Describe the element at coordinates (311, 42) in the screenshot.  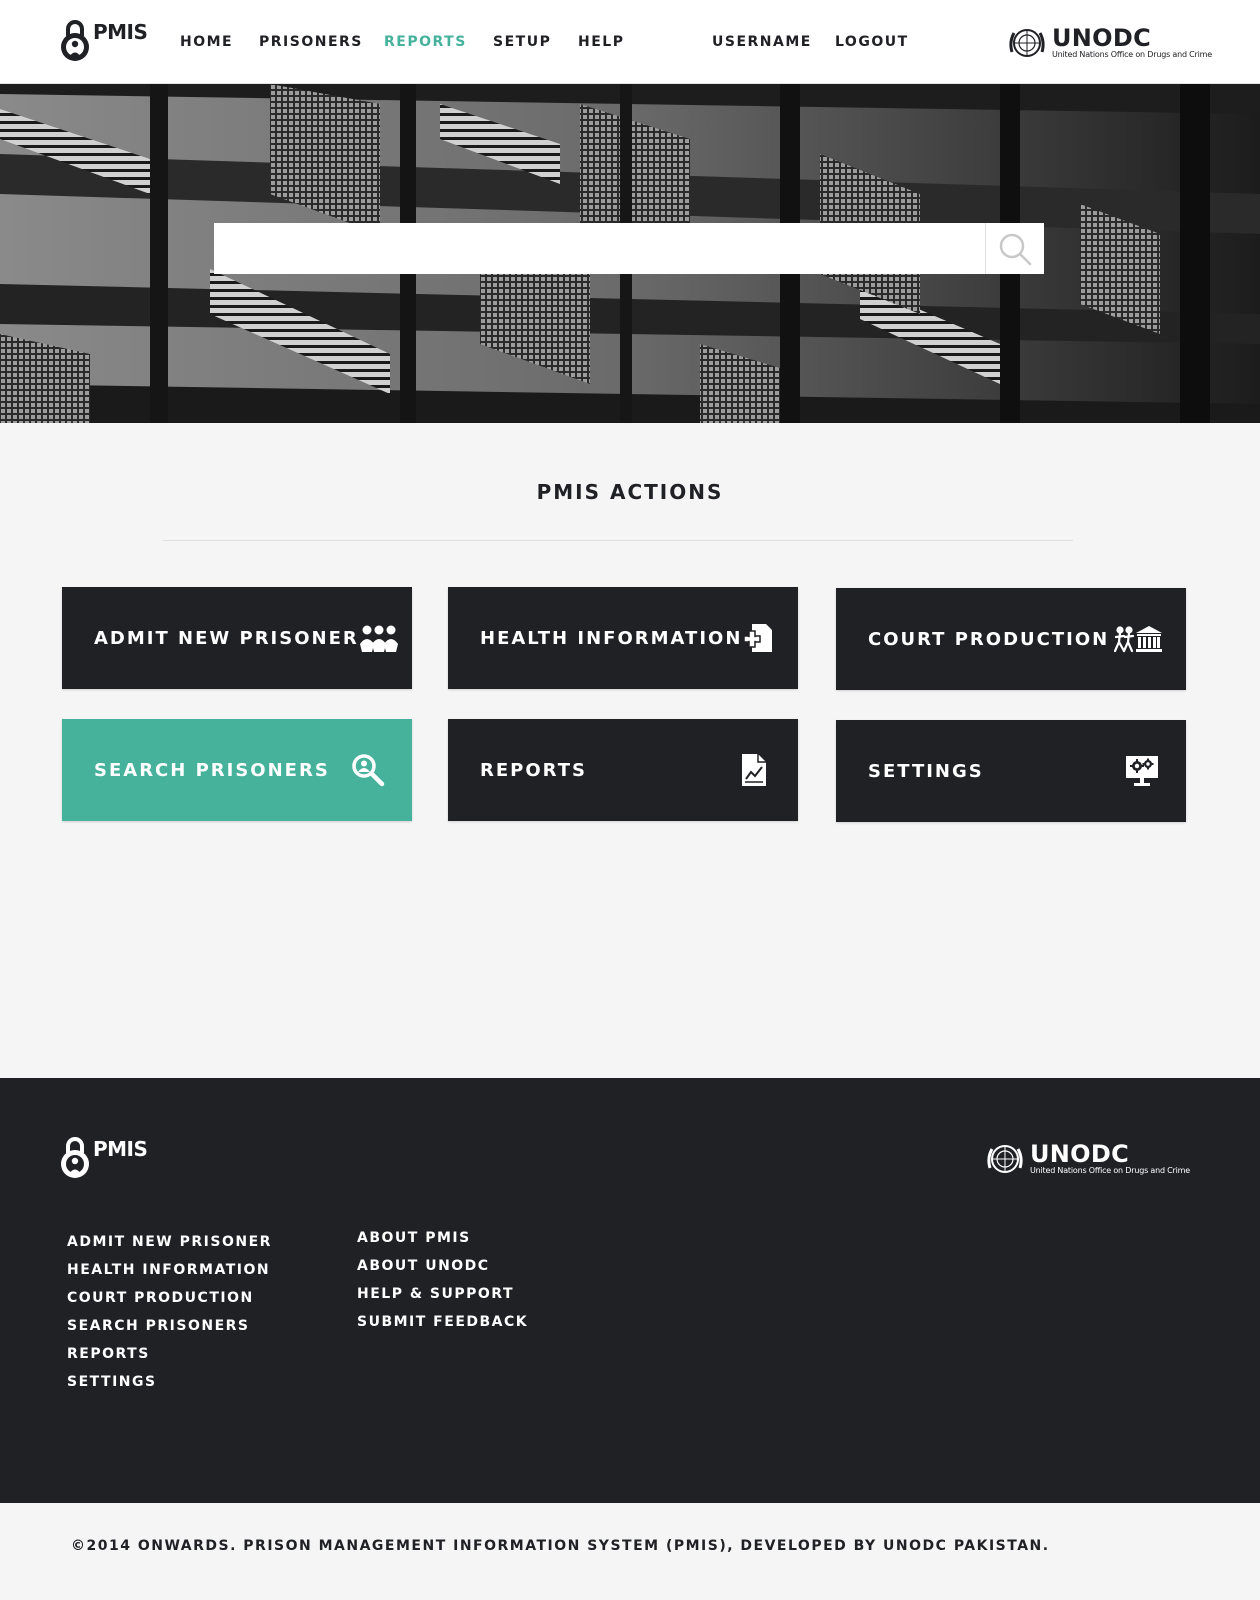
I see `nav-prisoners: PRISONERS` at that location.